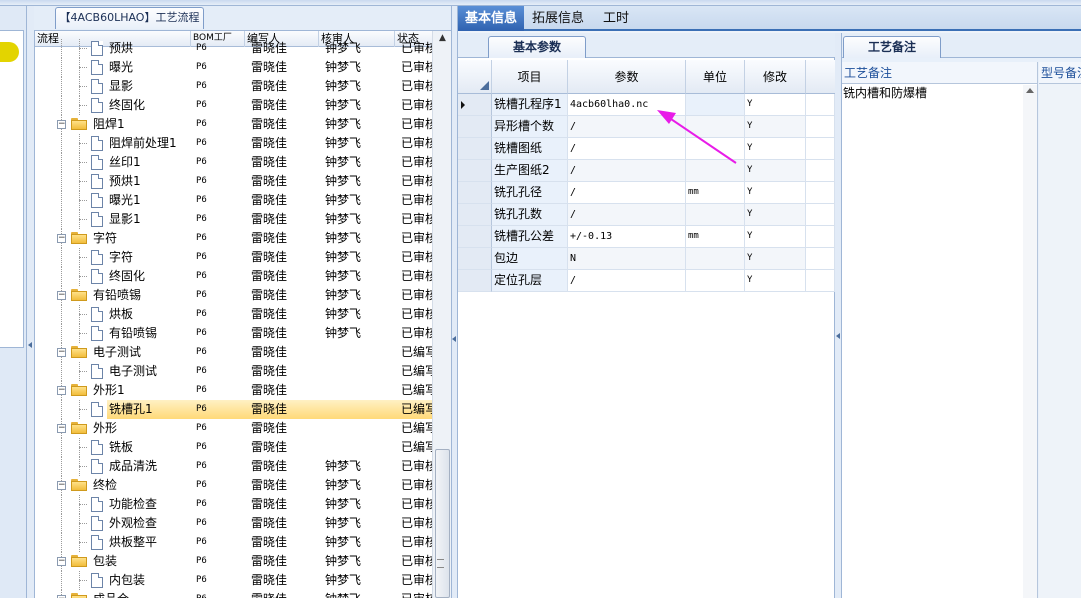 This screenshot has width=1081, height=598. What do you see at coordinates (454, 339) in the screenshot?
I see `collapse-middle-arrow-icon` at bounding box center [454, 339].